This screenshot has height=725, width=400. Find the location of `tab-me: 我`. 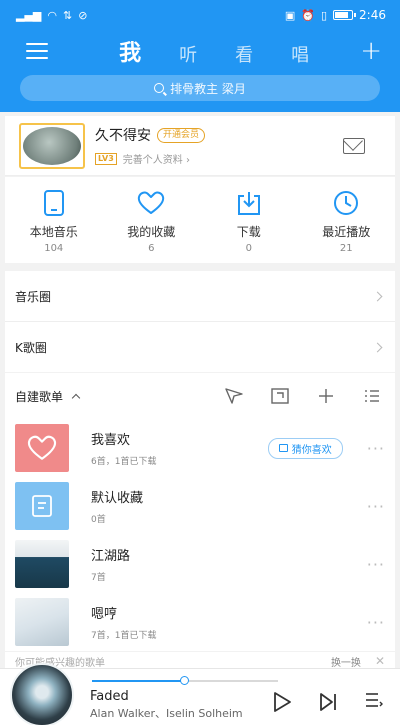

tab-me: 我 is located at coordinates (130, 51).